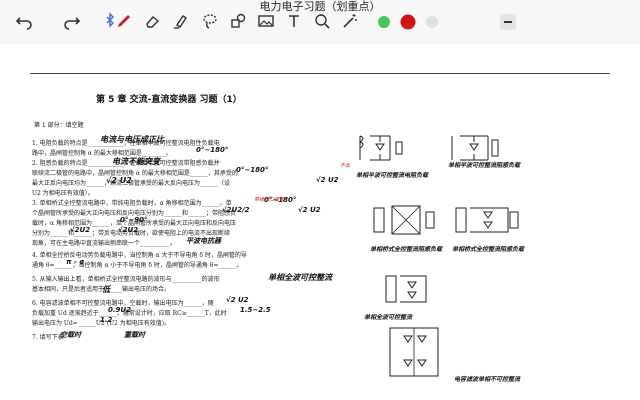 The width and height of the screenshot is (640, 400). What do you see at coordinates (132, 139) in the screenshot?
I see `handwritten-answer: 电流与电压成正比` at bounding box center [132, 139].